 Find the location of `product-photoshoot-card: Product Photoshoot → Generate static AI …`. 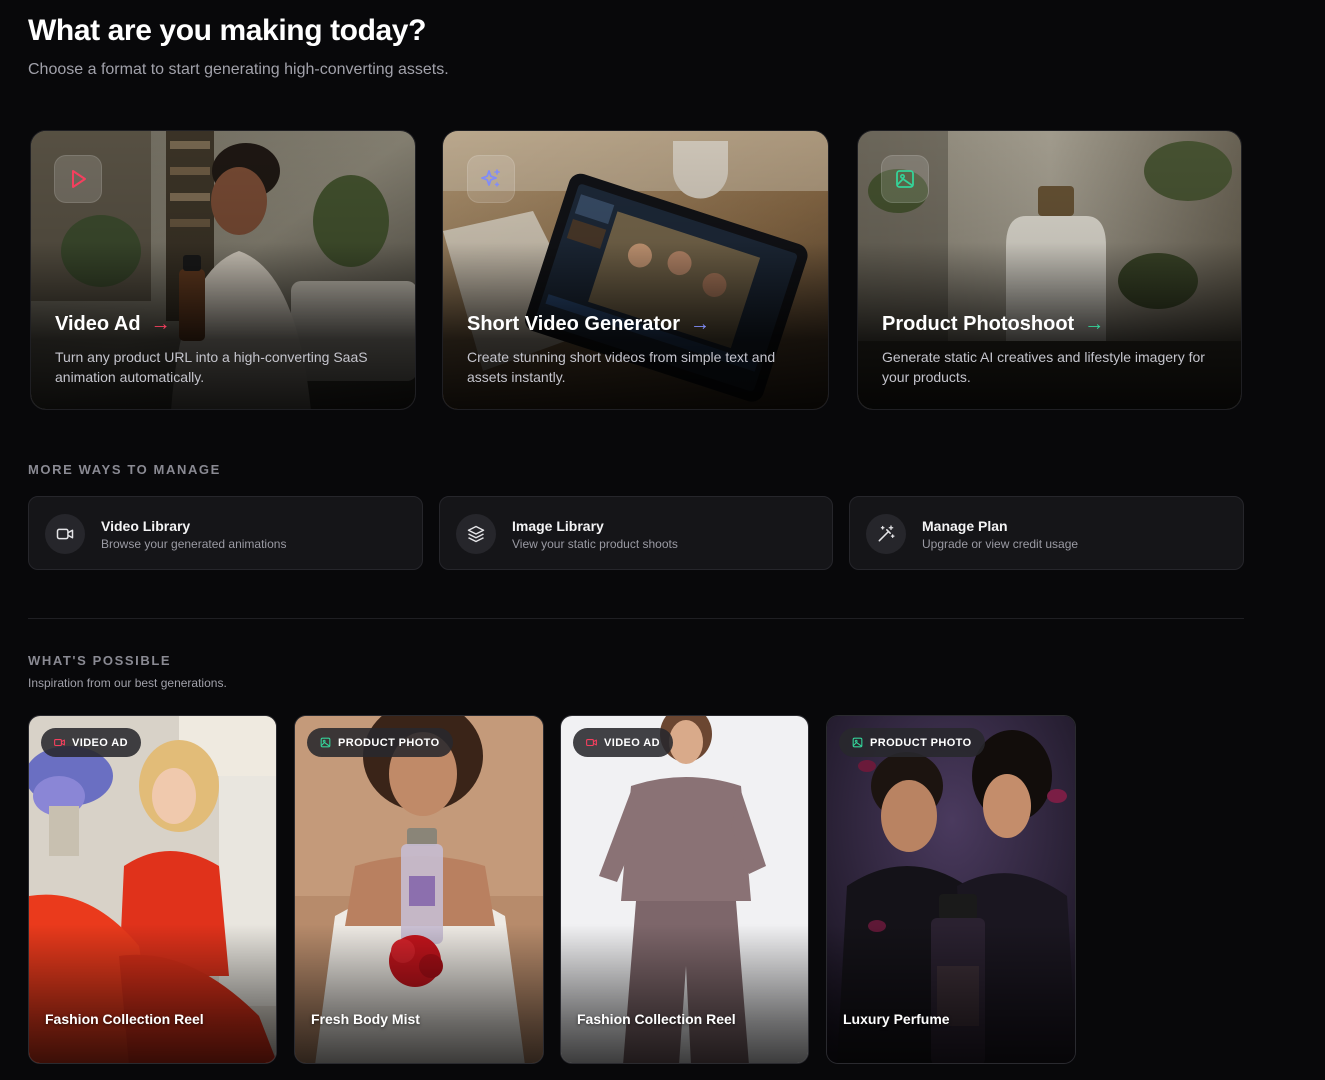

product-photoshoot-card: Product Photoshoot → Generate static AI … is located at coordinates (1049, 270).